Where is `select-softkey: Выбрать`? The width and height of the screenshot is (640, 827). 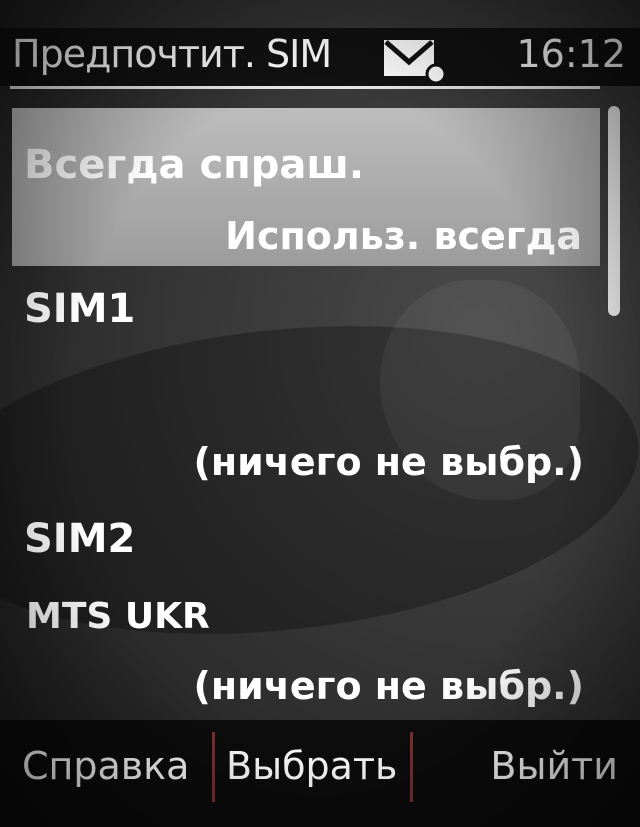 select-softkey: Выбрать is located at coordinates (311, 766).